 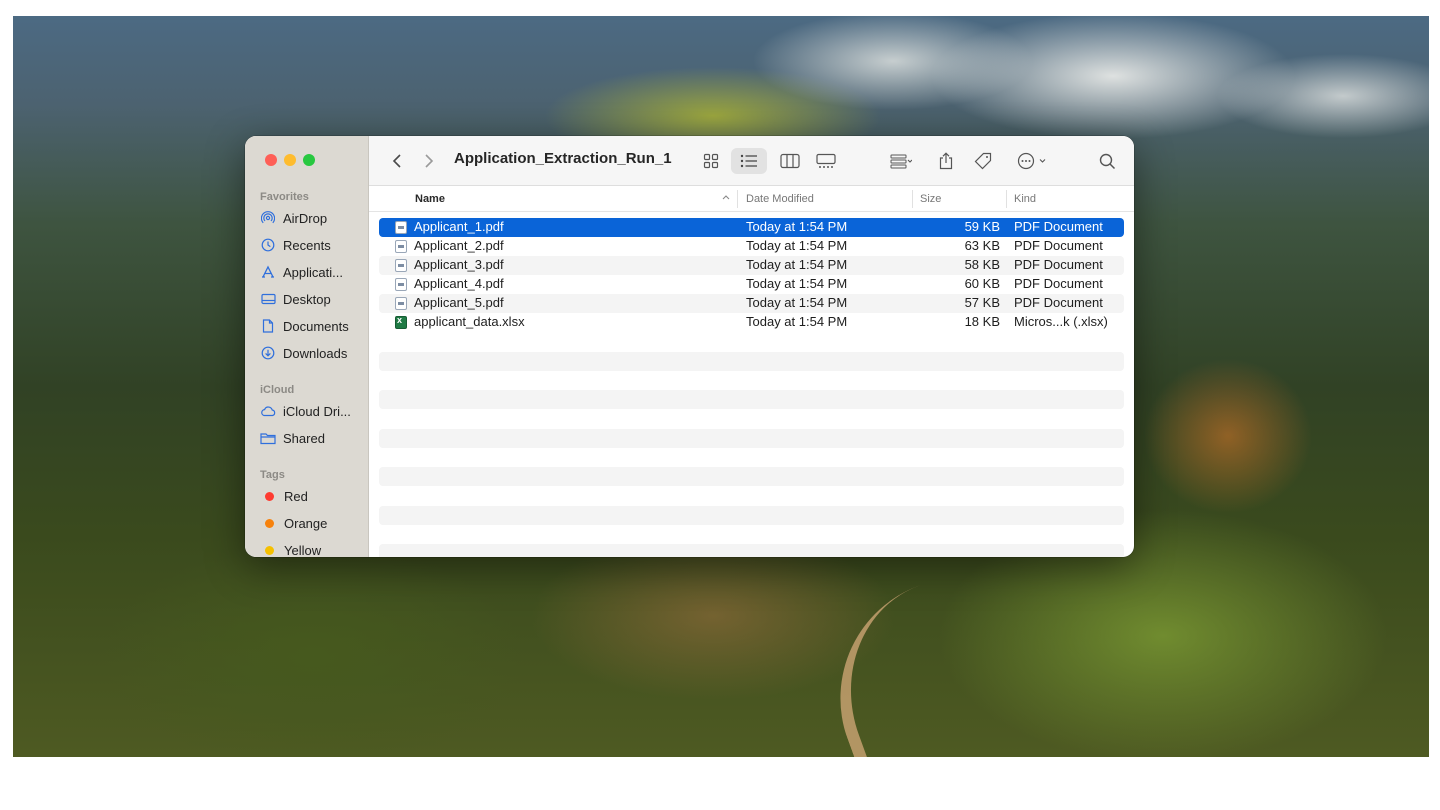 I want to click on chevron-left-icon, so click(x=396, y=161).